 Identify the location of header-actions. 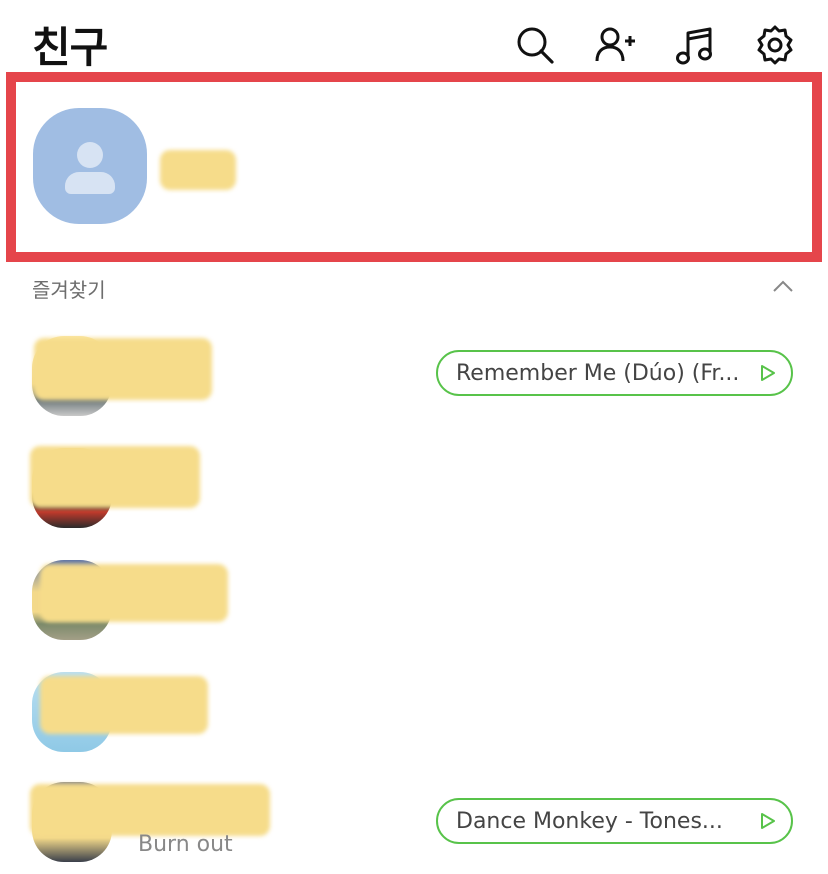
(655, 45).